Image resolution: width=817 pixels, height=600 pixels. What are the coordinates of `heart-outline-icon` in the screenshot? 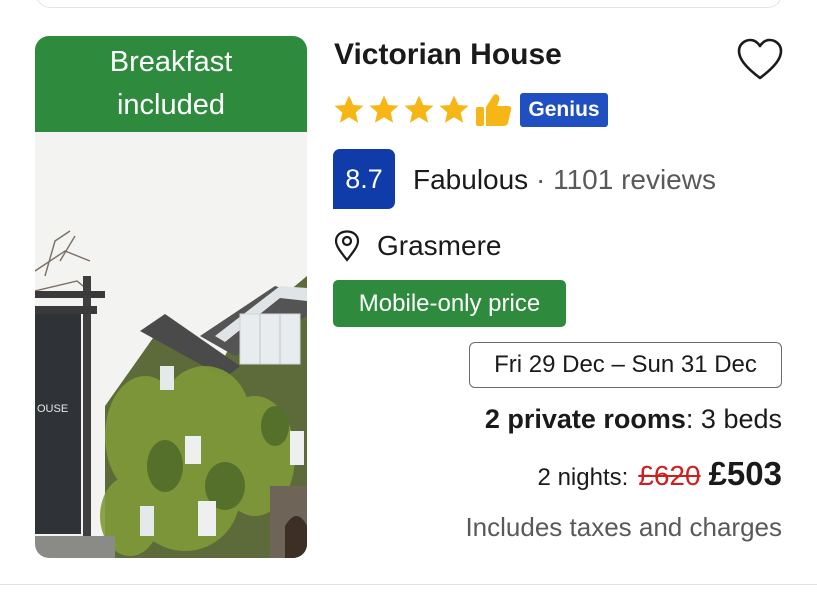 It's located at (760, 60).